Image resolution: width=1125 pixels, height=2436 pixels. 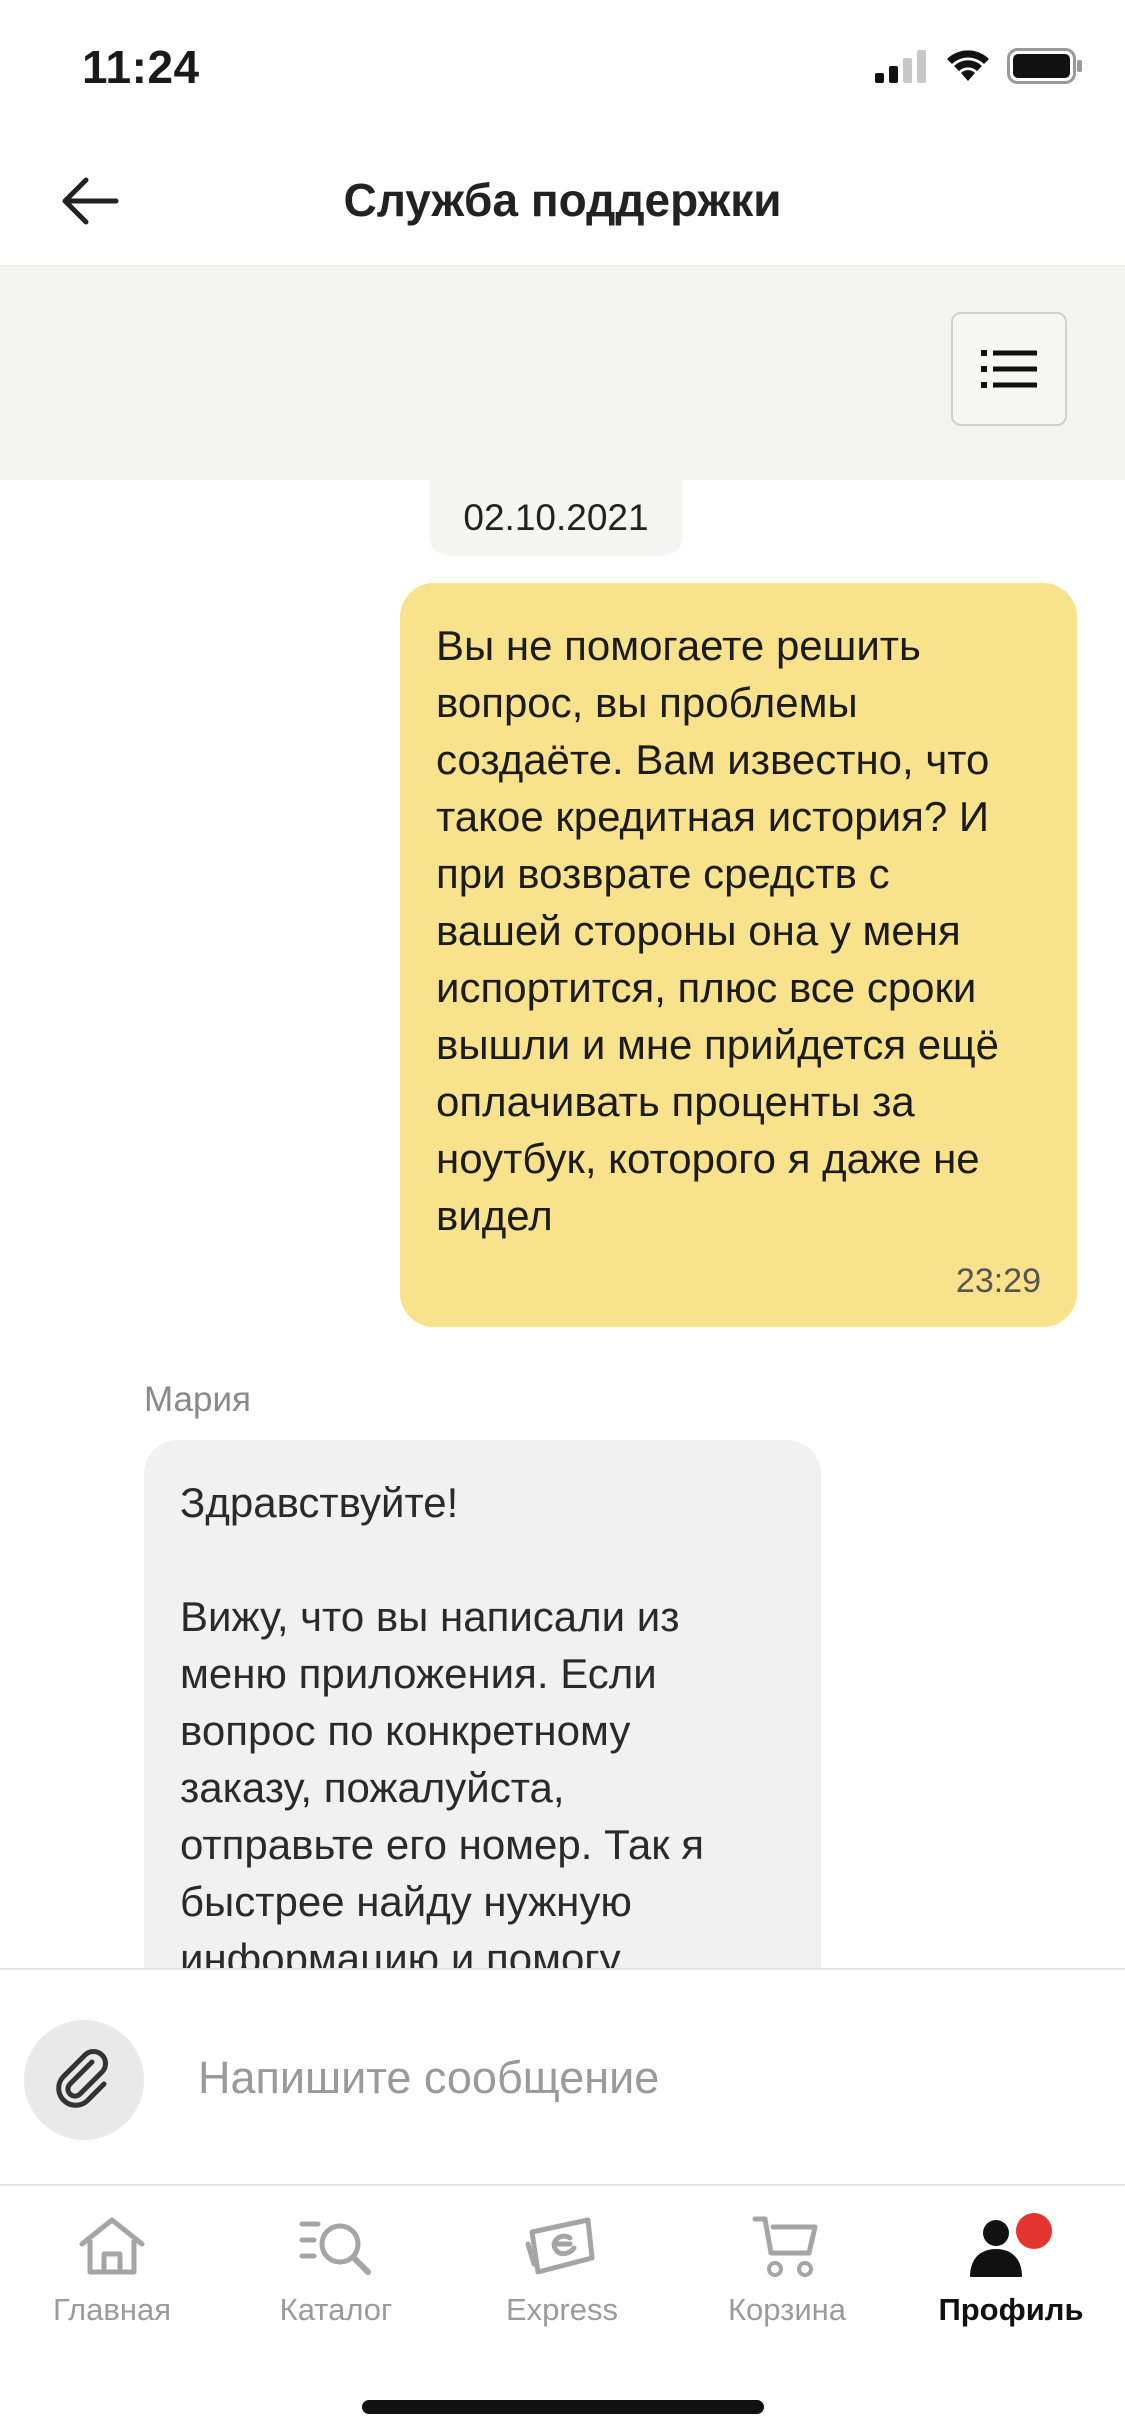 What do you see at coordinates (638, 2078) in the screenshot?
I see `message-input` at bounding box center [638, 2078].